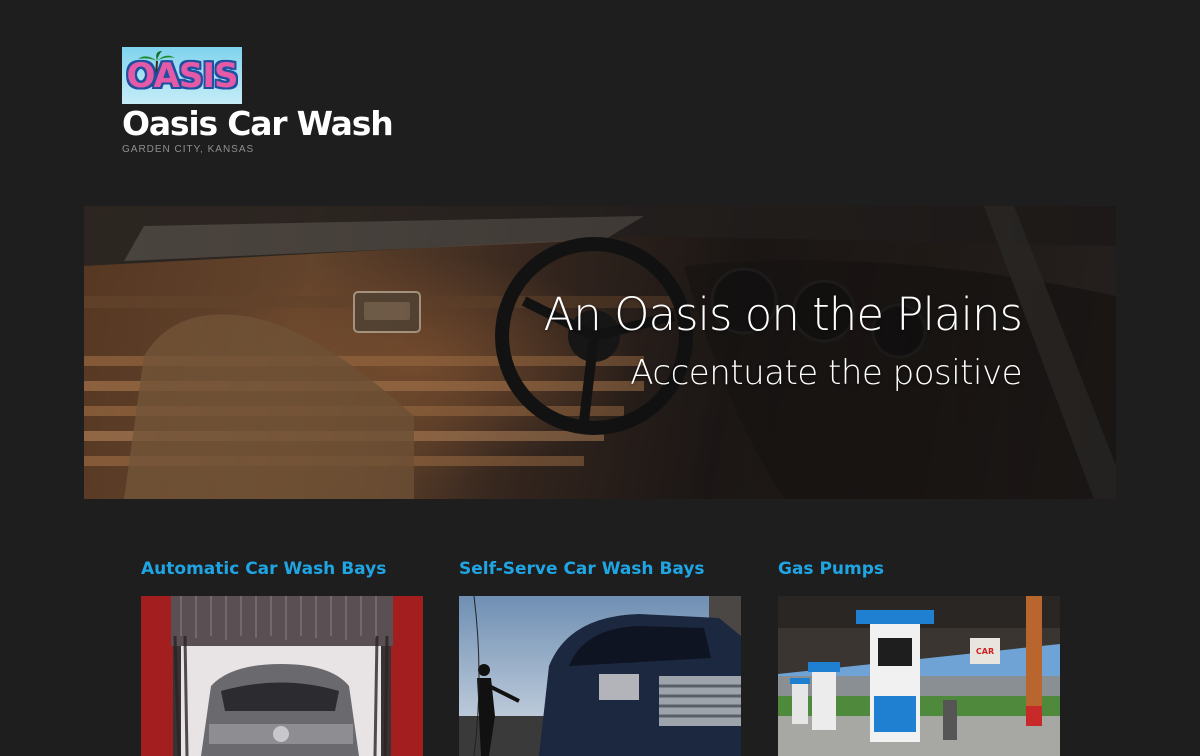  What do you see at coordinates (188, 149) in the screenshot?
I see `site-tagline: GARDEN CITY, KANSAS` at bounding box center [188, 149].